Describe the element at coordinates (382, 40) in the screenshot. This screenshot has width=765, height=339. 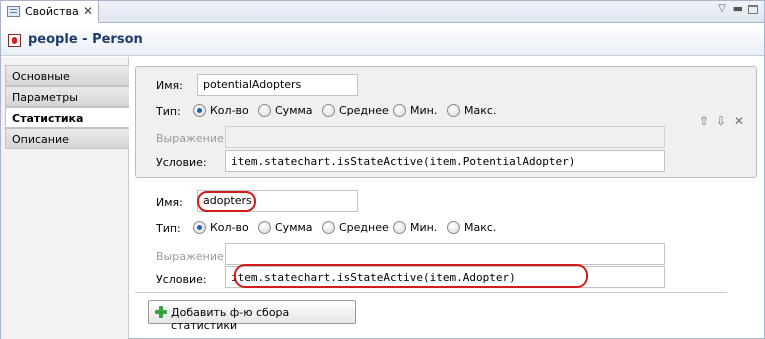
I see `properties-header: people - Person` at that location.